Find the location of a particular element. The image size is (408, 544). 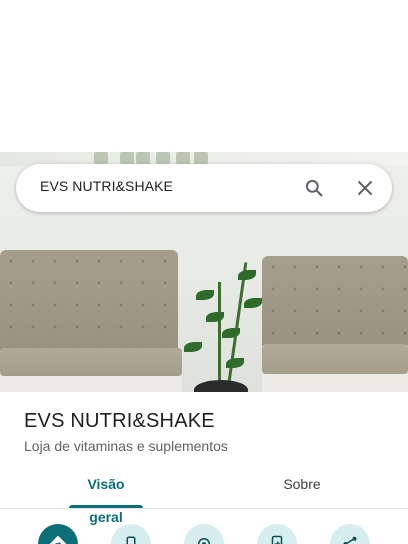

action-buttons-row is located at coordinates (204, 533).